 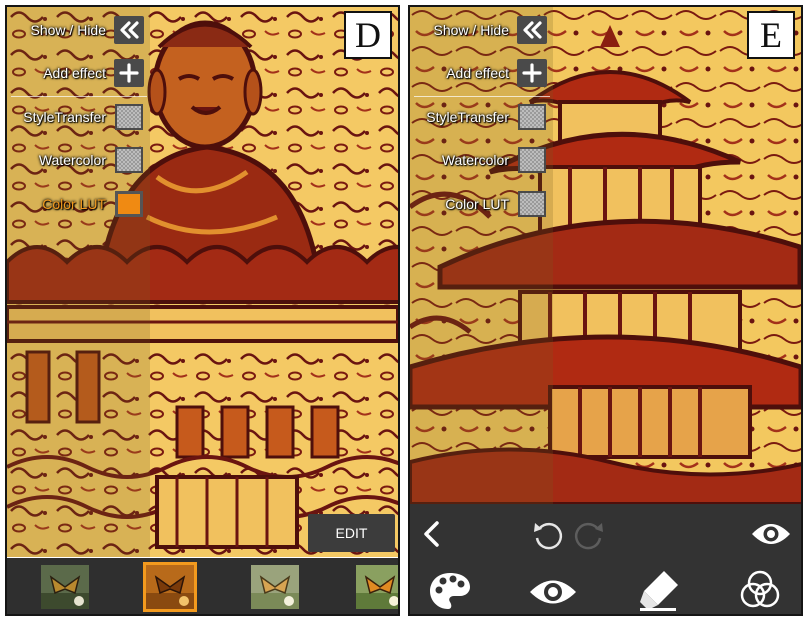 I want to click on edit-toolbar, so click(x=605, y=559).